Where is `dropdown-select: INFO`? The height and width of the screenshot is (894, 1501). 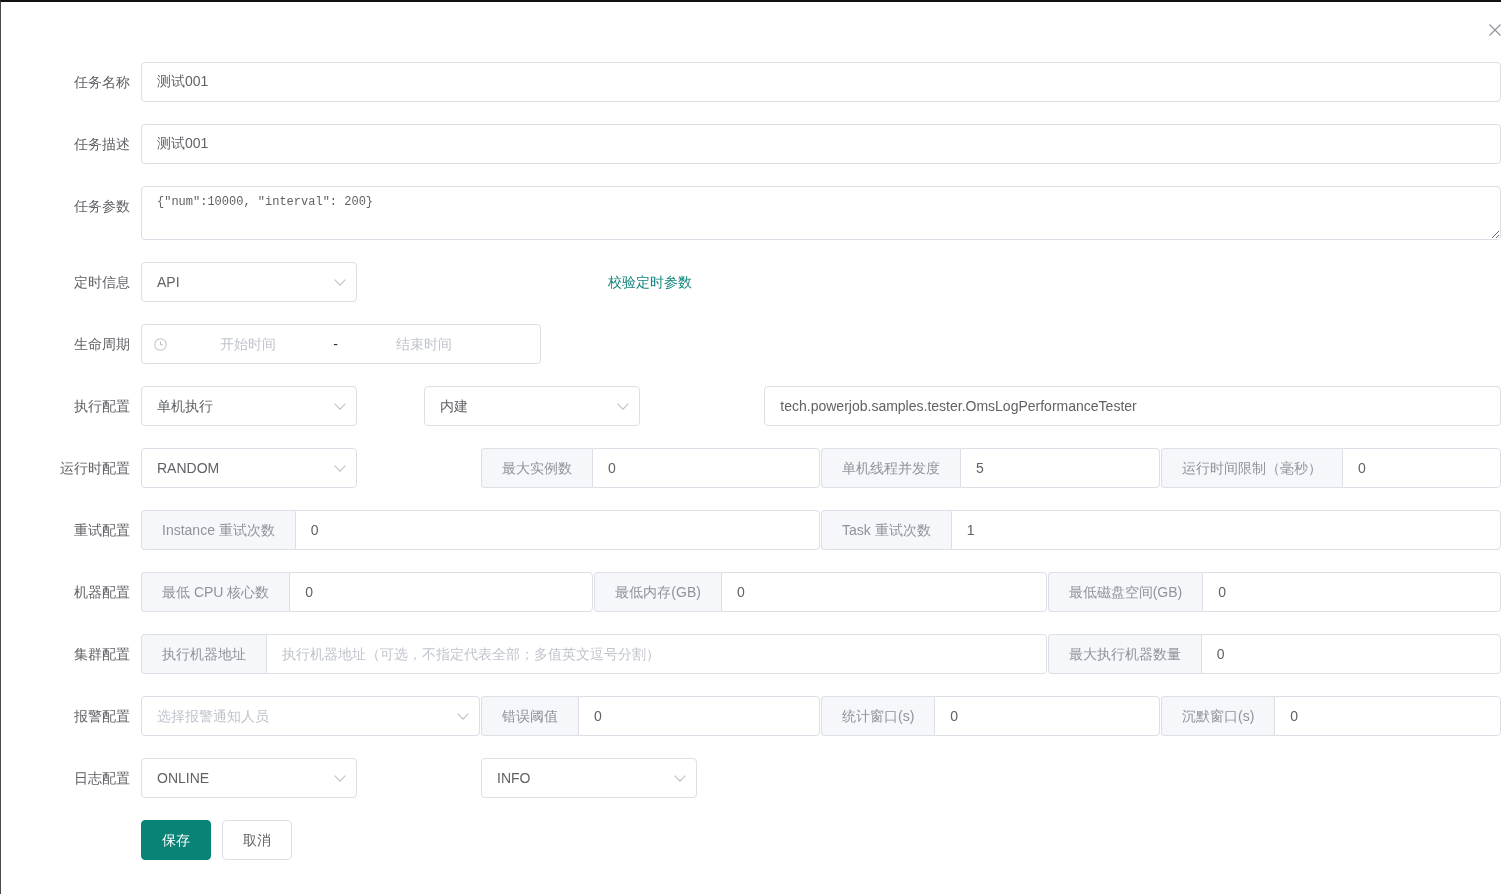
dropdown-select: INFO is located at coordinates (589, 778).